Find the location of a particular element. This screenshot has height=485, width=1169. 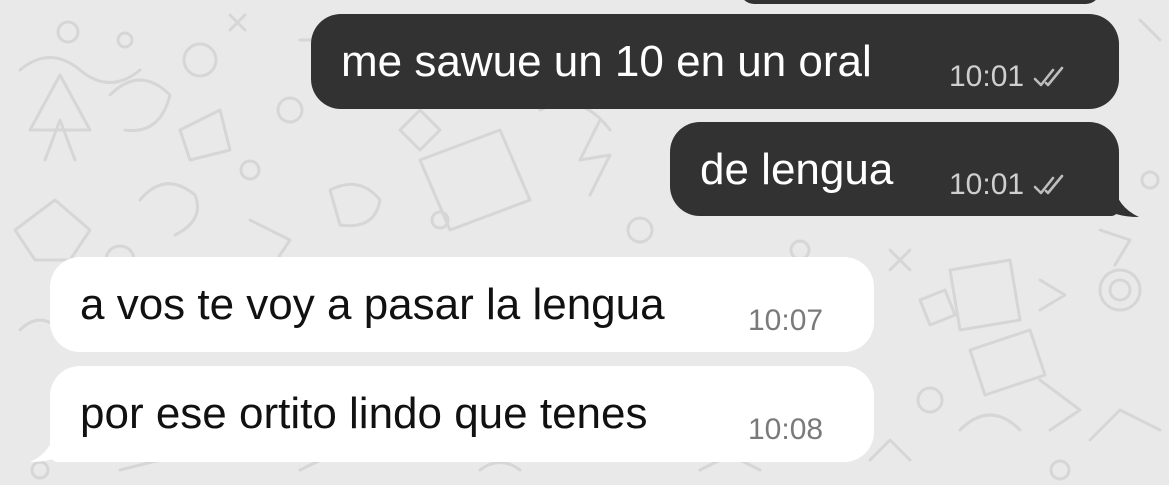

message-meta: 10:08 is located at coordinates (785, 430).